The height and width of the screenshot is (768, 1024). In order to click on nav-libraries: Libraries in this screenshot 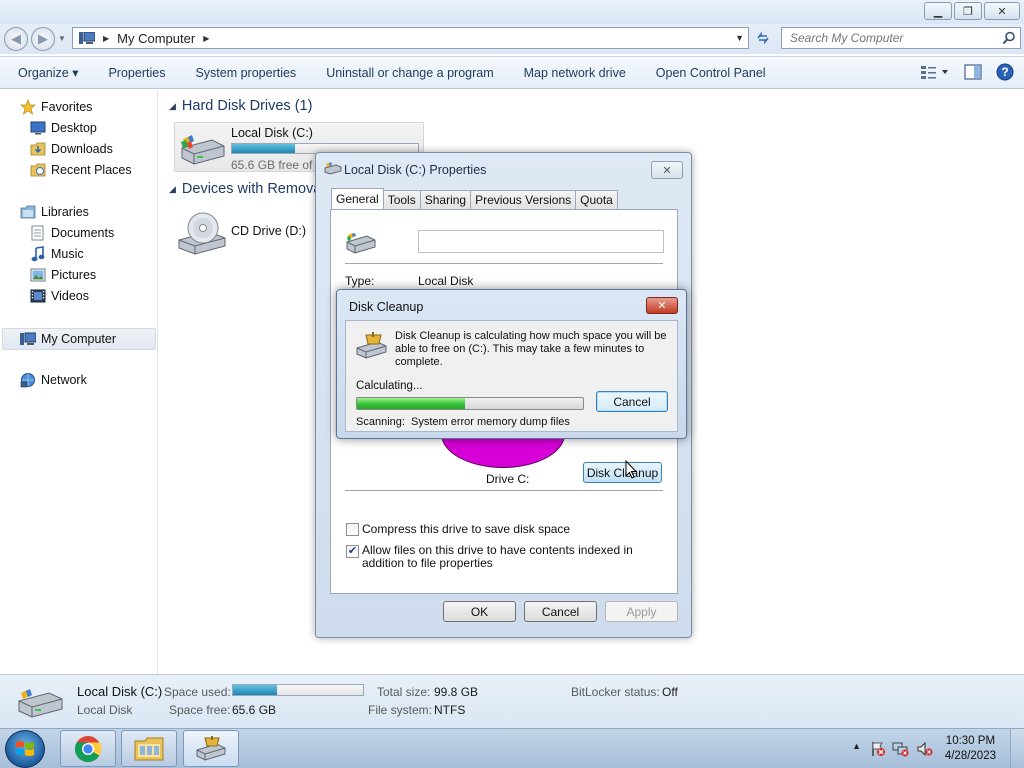, I will do `click(54, 212)`.